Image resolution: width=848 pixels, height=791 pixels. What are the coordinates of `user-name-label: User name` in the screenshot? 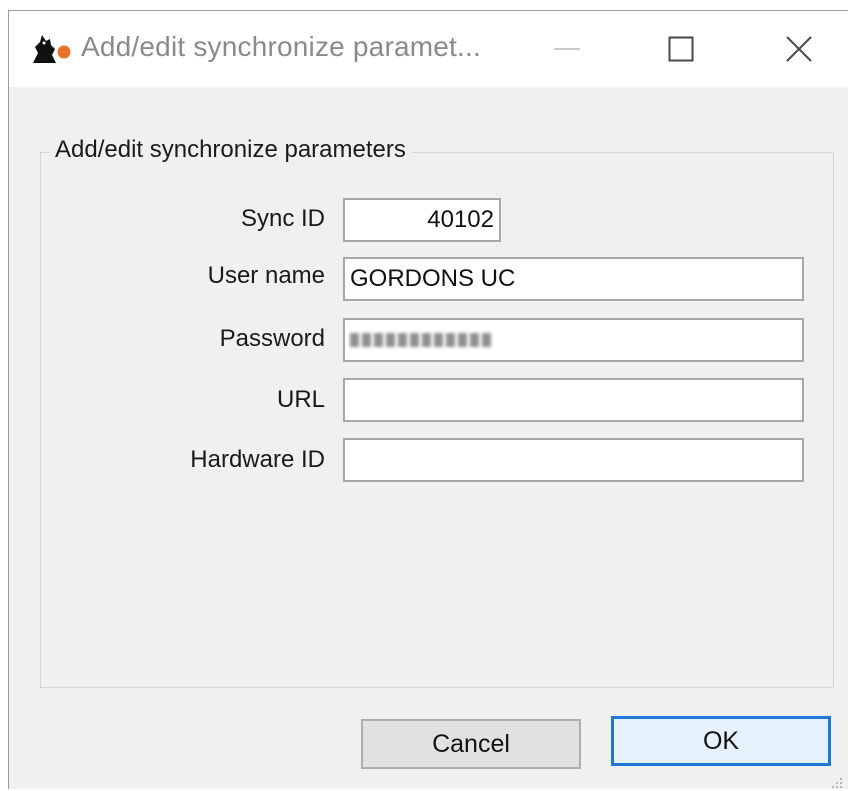 It's located at (266, 275).